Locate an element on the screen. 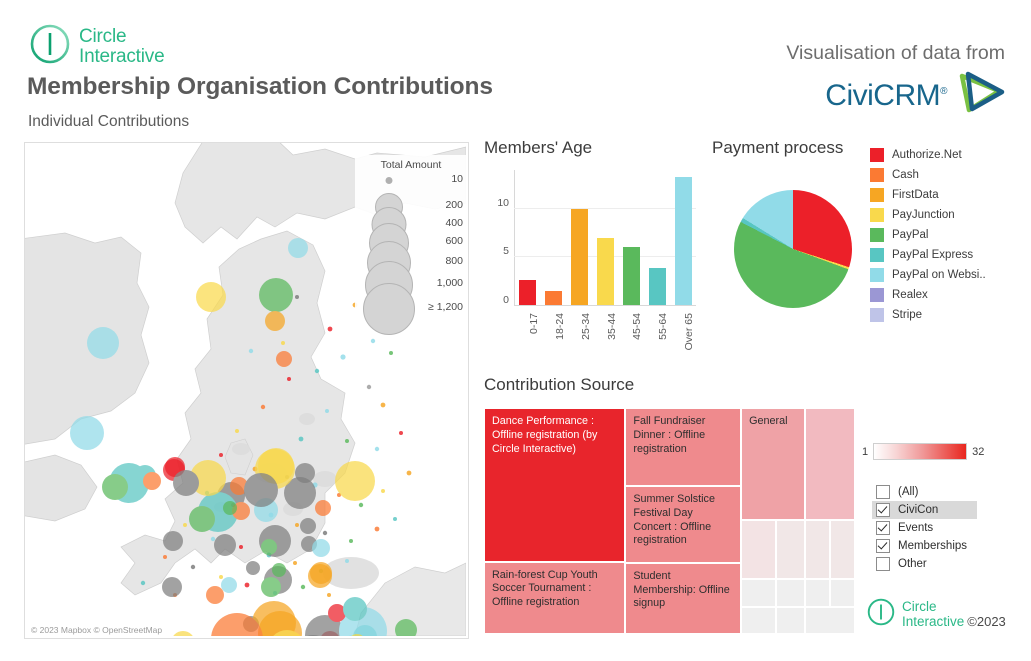 The height and width of the screenshot is (661, 1031). treemap-cell: Student Membership: Offline signup is located at coordinates (683, 598).